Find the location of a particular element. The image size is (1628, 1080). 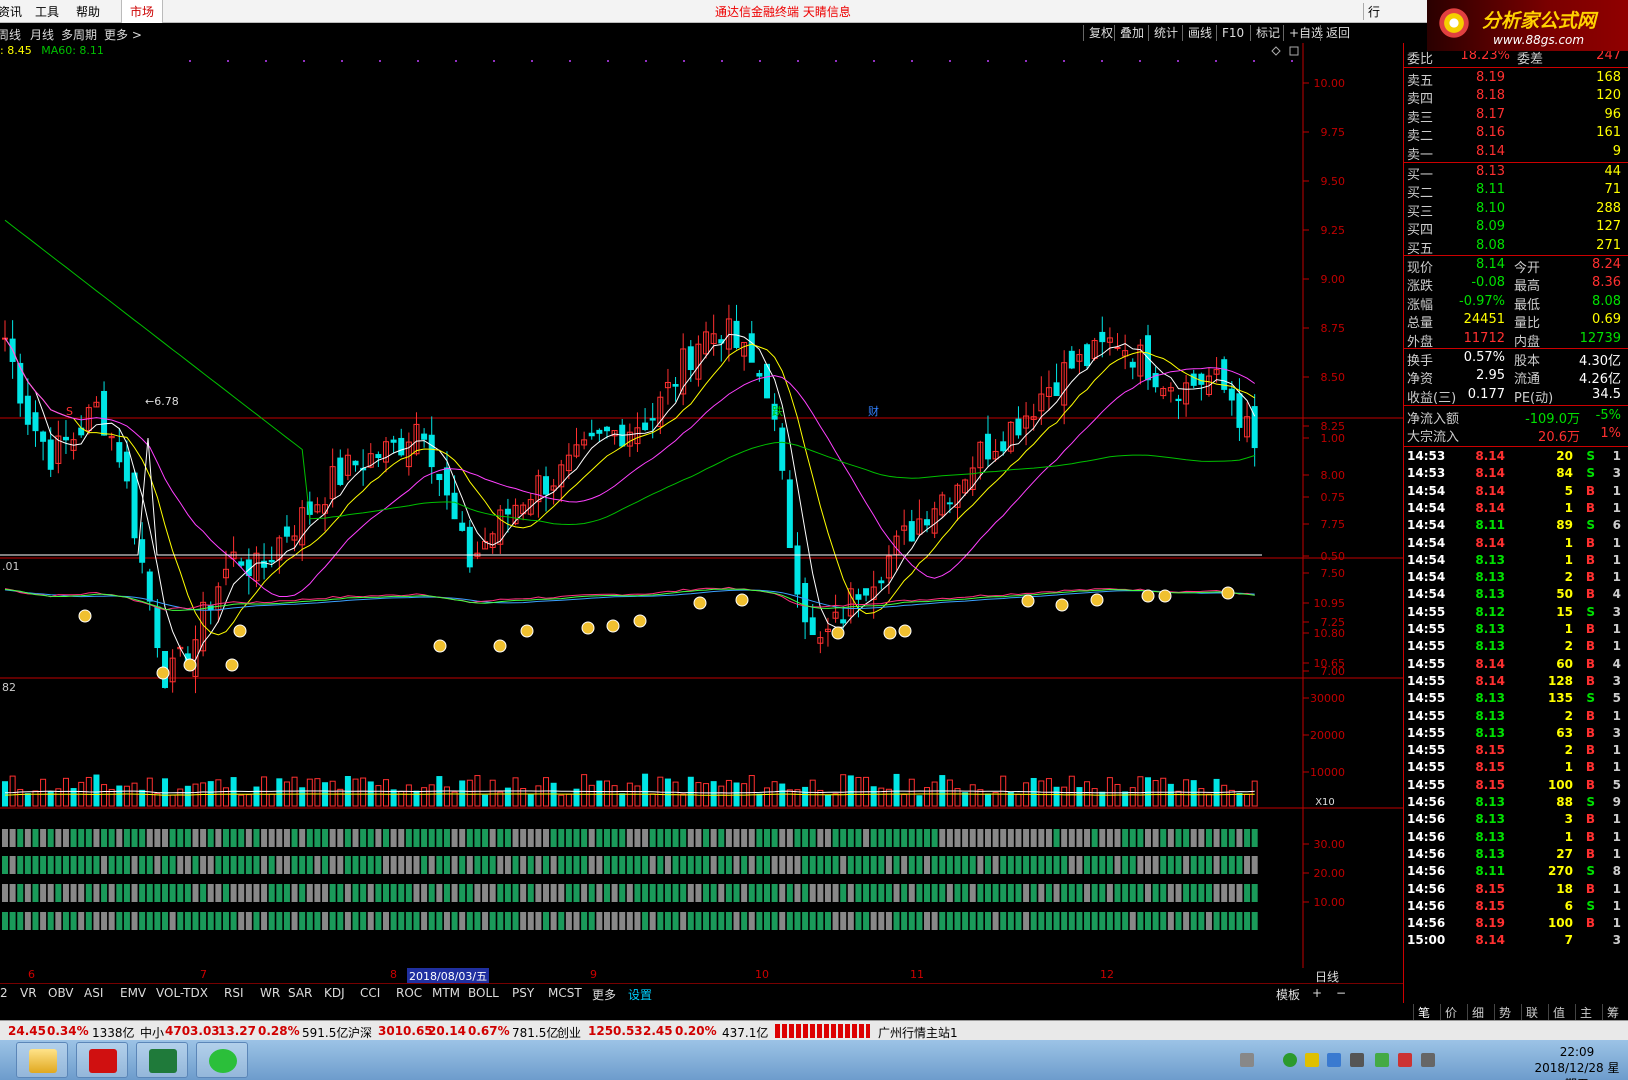

indicator-tab-更多: 更多 is located at coordinates (604, 994).